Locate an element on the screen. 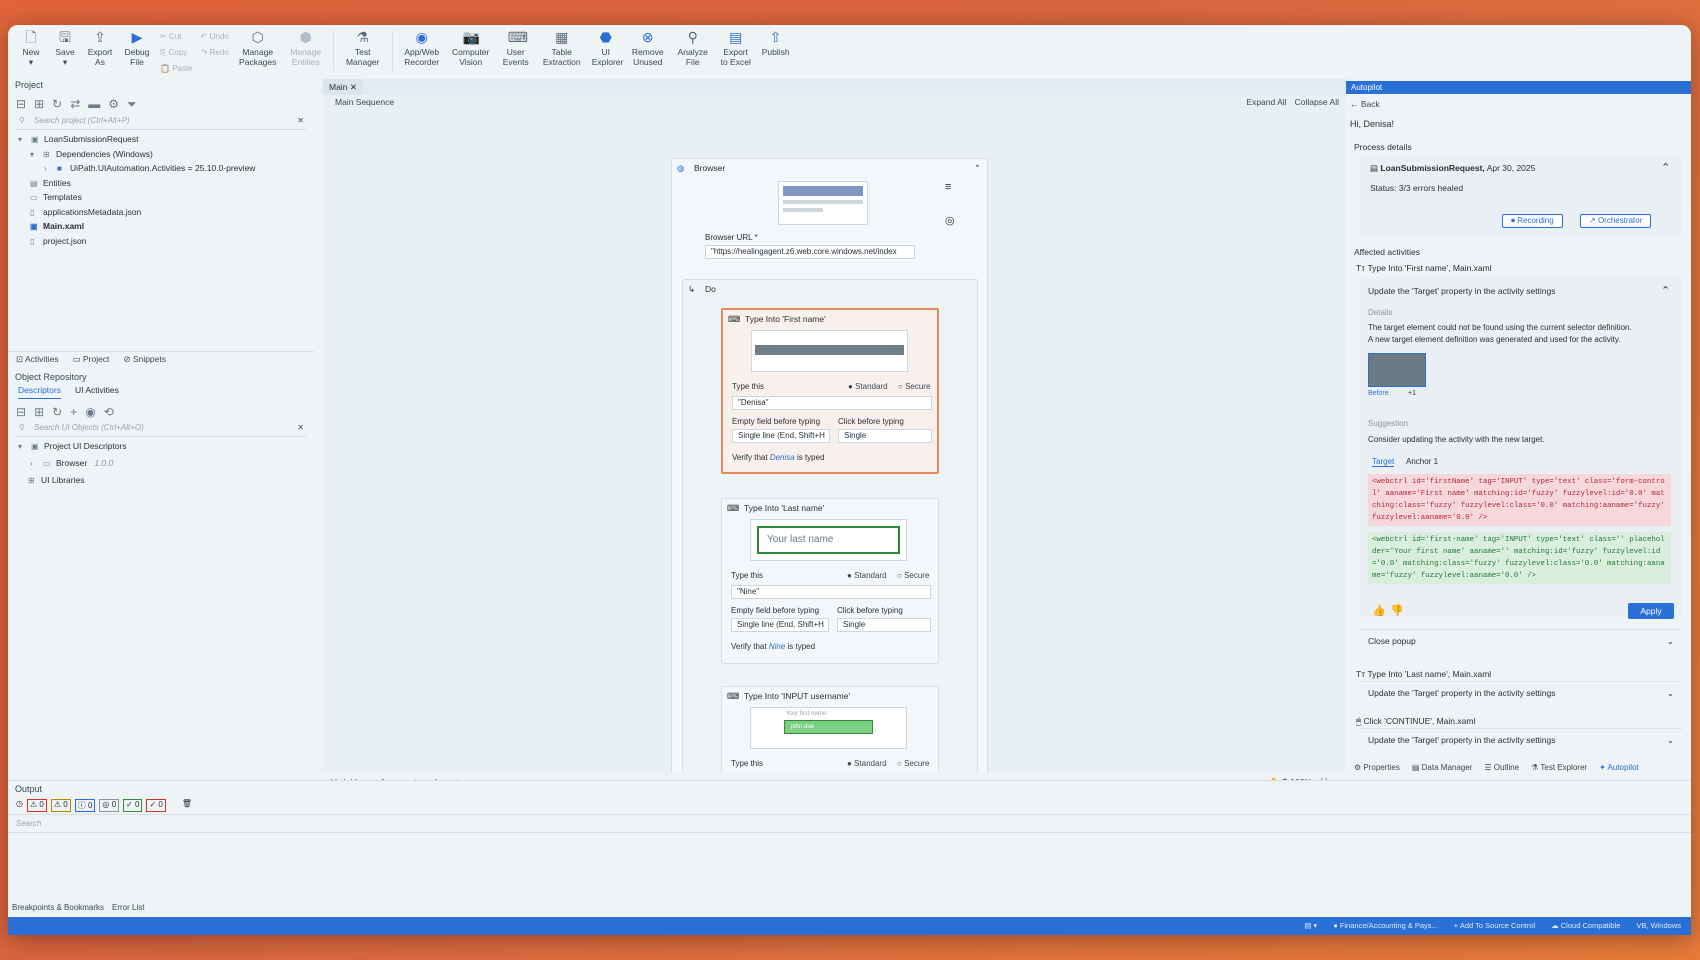 This screenshot has width=1700, height=960. errors-filter: ⚠ 0 is located at coordinates (36, 805).